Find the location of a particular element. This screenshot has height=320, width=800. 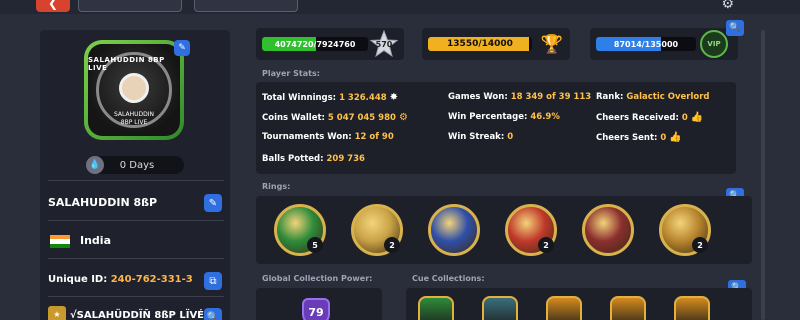

copy-id-button: ⧉ is located at coordinates (213, 281).